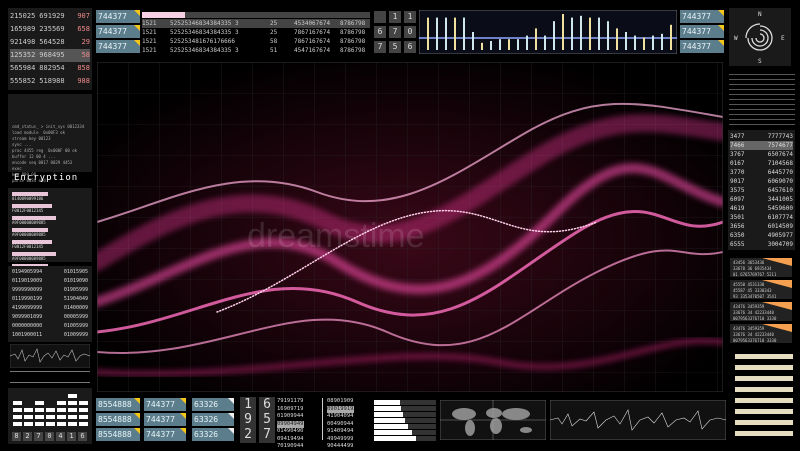 The width and height of the screenshot is (800, 451). I want to click on number-cell: 4619, so click(737, 208).